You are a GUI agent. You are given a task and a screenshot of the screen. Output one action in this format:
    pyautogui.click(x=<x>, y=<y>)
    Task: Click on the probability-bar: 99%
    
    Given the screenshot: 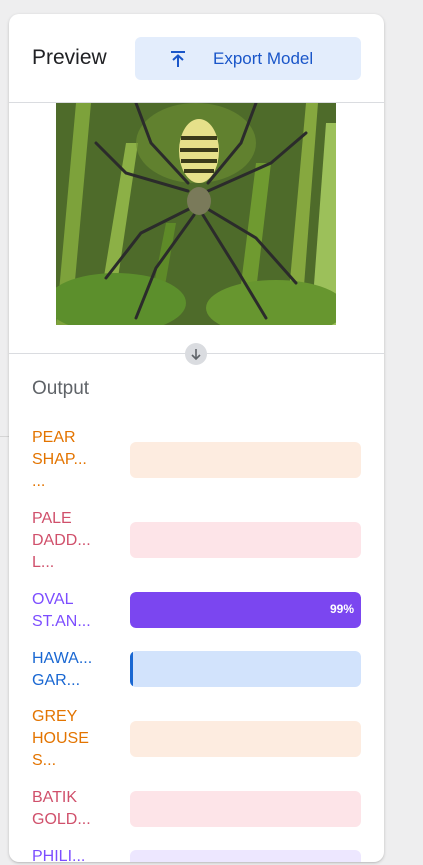 What is the action you would take?
    pyautogui.click(x=245, y=610)
    